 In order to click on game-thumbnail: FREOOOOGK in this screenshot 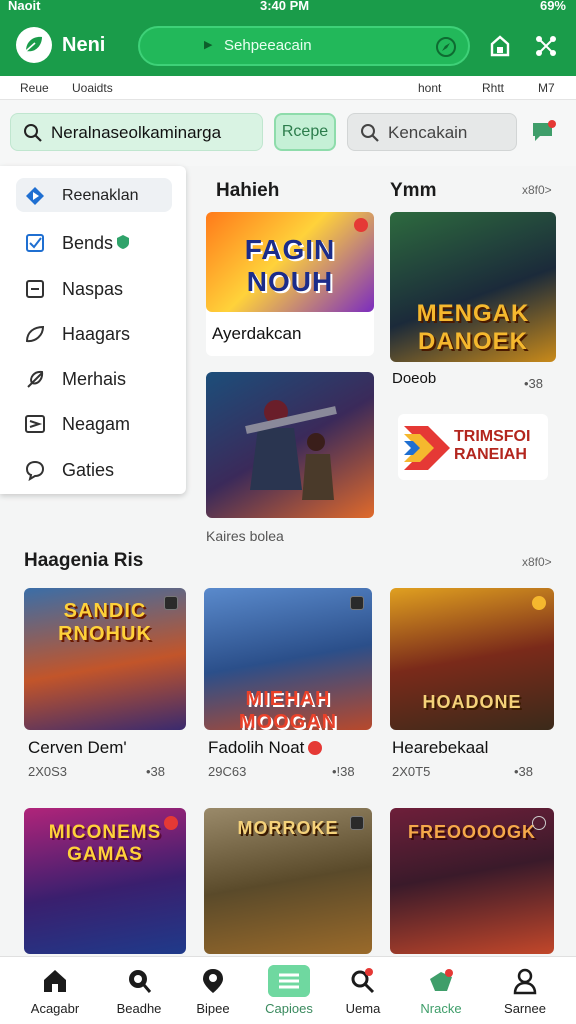, I will do `click(472, 881)`.